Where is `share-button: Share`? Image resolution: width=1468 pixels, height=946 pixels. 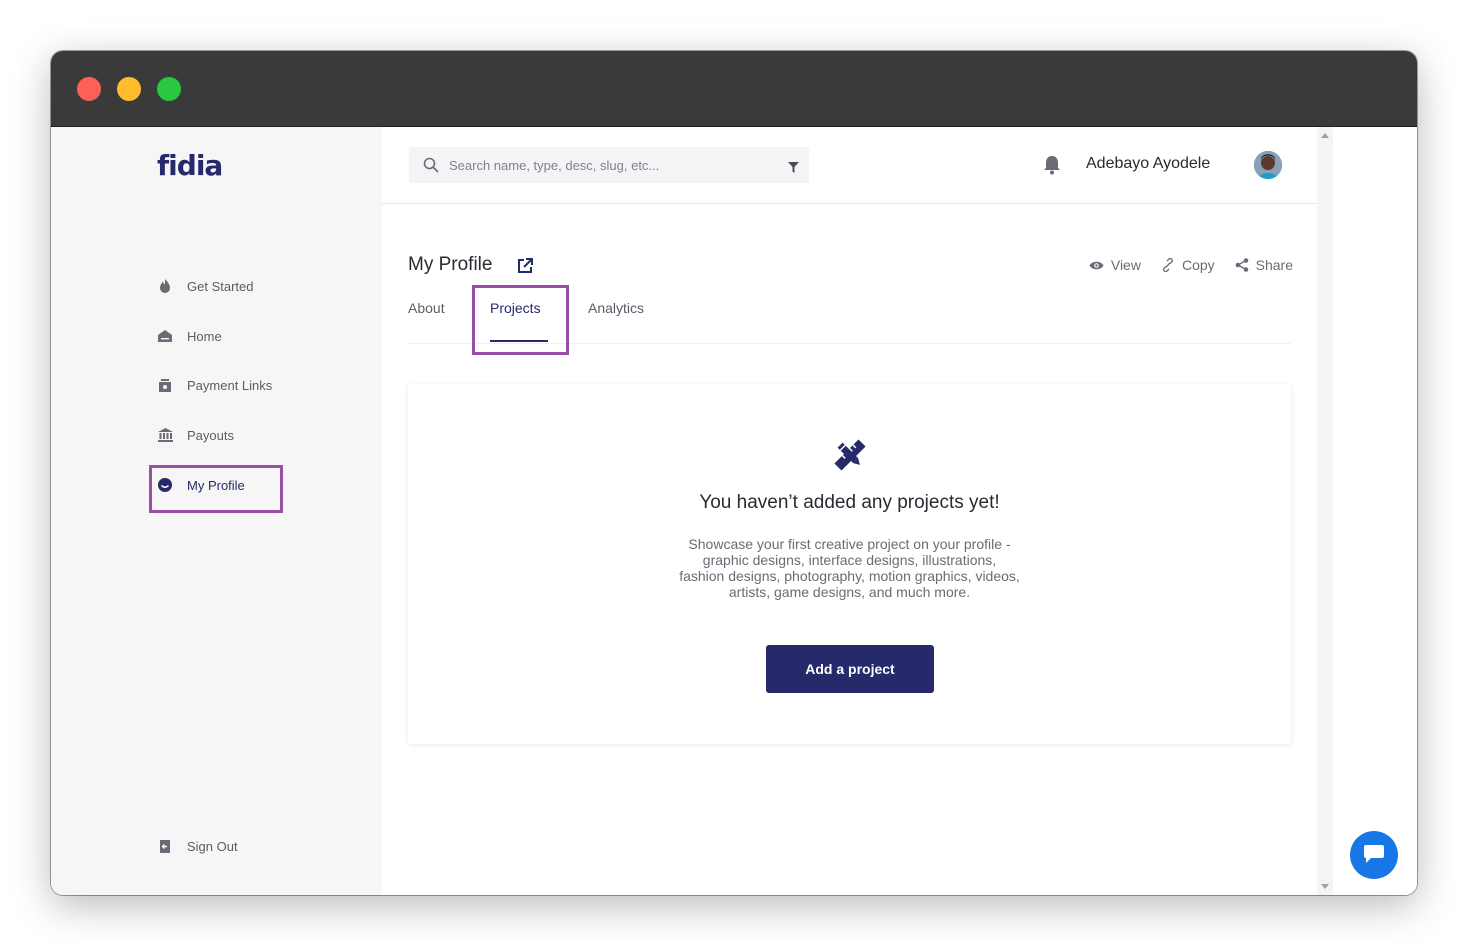 share-button: Share is located at coordinates (1264, 265).